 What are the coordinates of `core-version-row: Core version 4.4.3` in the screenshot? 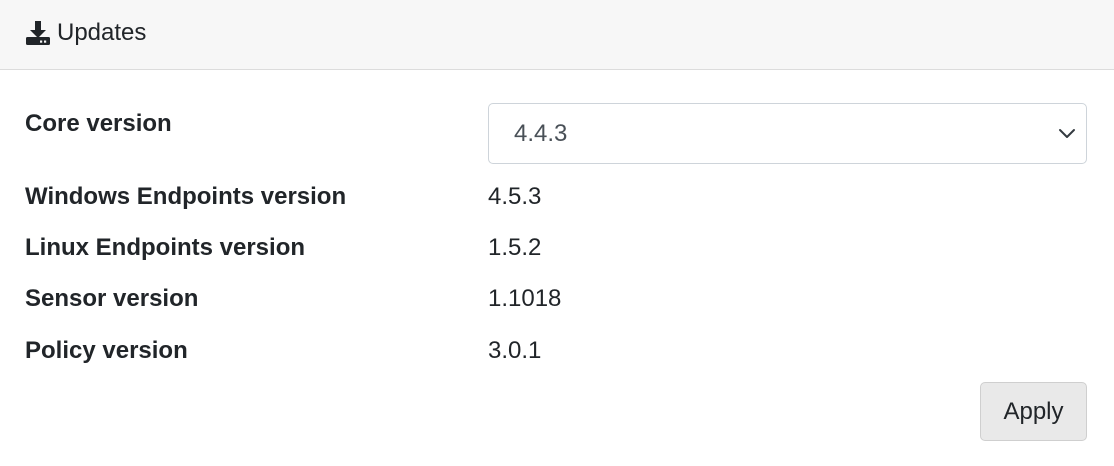 It's located at (556, 133).